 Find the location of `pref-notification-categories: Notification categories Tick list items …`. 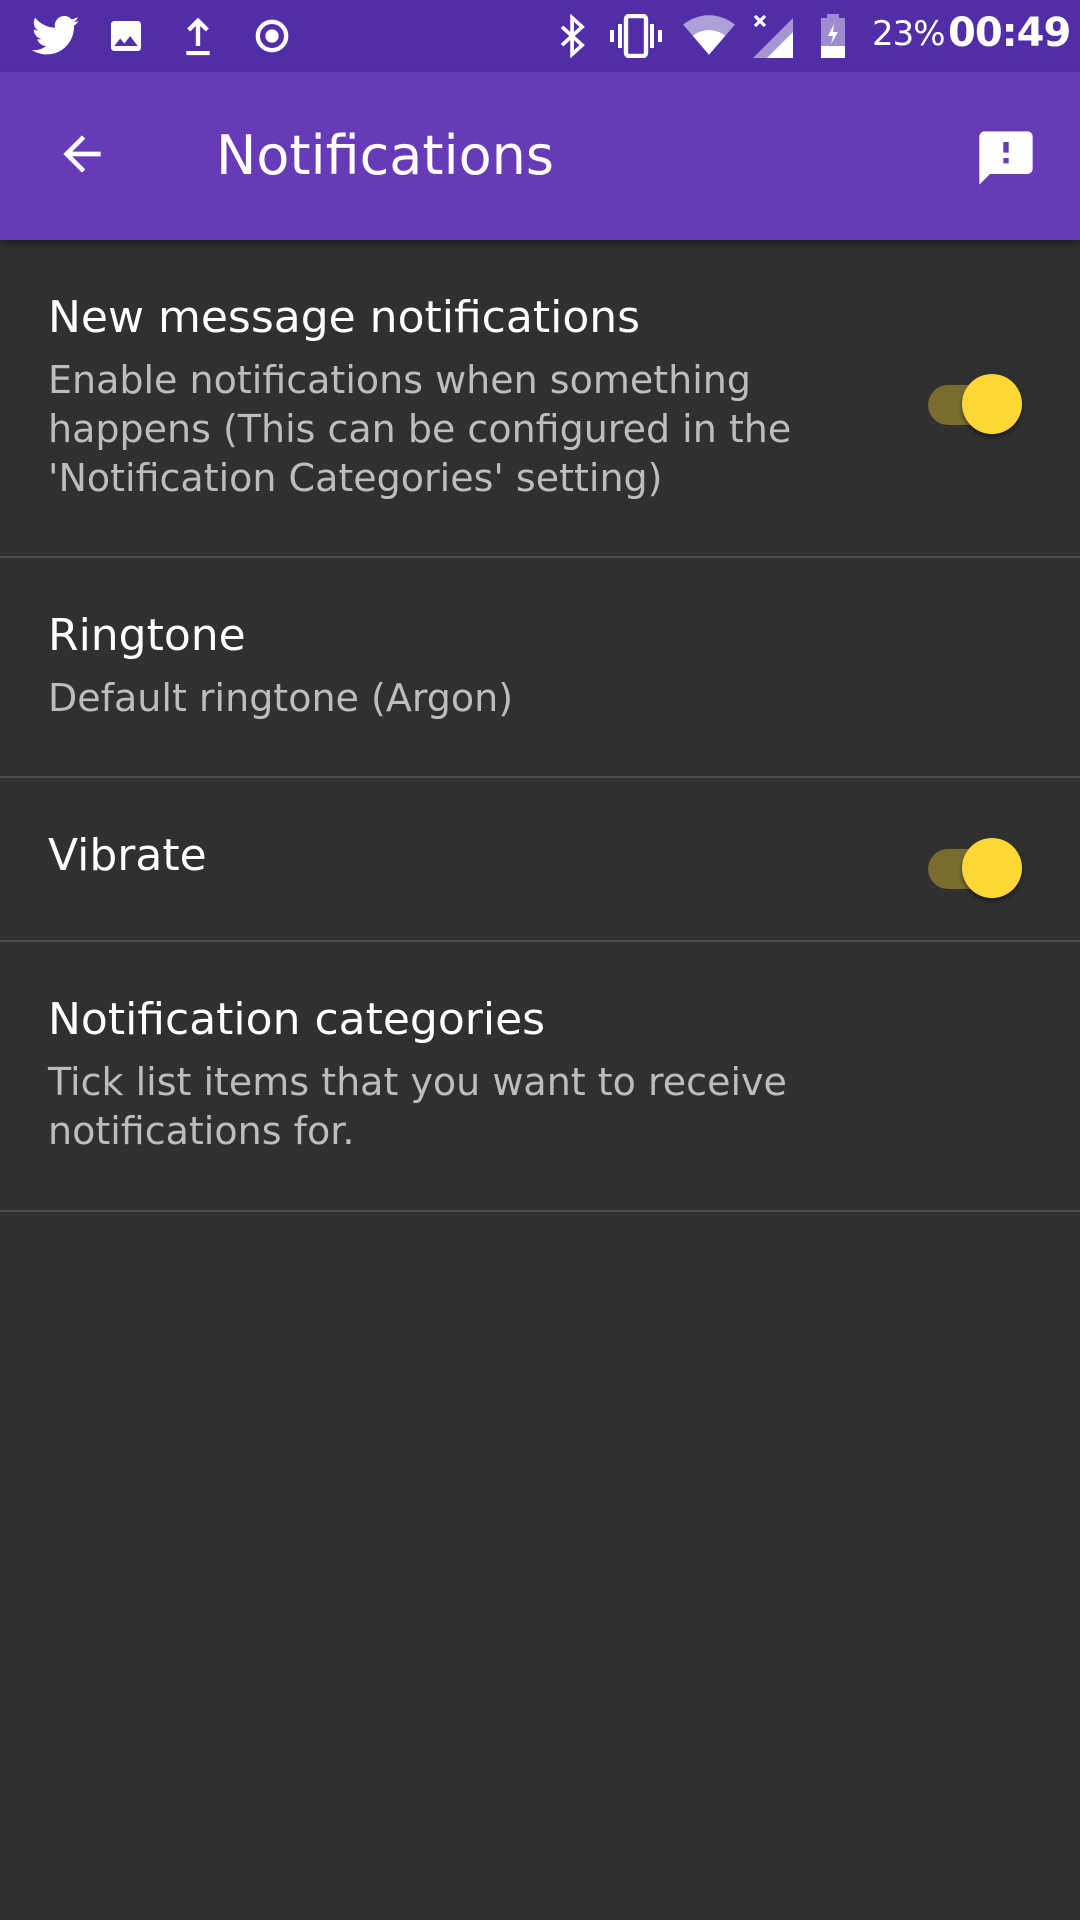

pref-notification-categories: Notification categories Tick list items … is located at coordinates (540, 1077).